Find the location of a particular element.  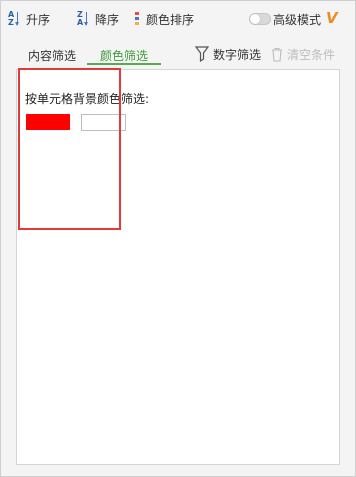

sort-descending-icon: ZA is located at coordinates (84, 19).